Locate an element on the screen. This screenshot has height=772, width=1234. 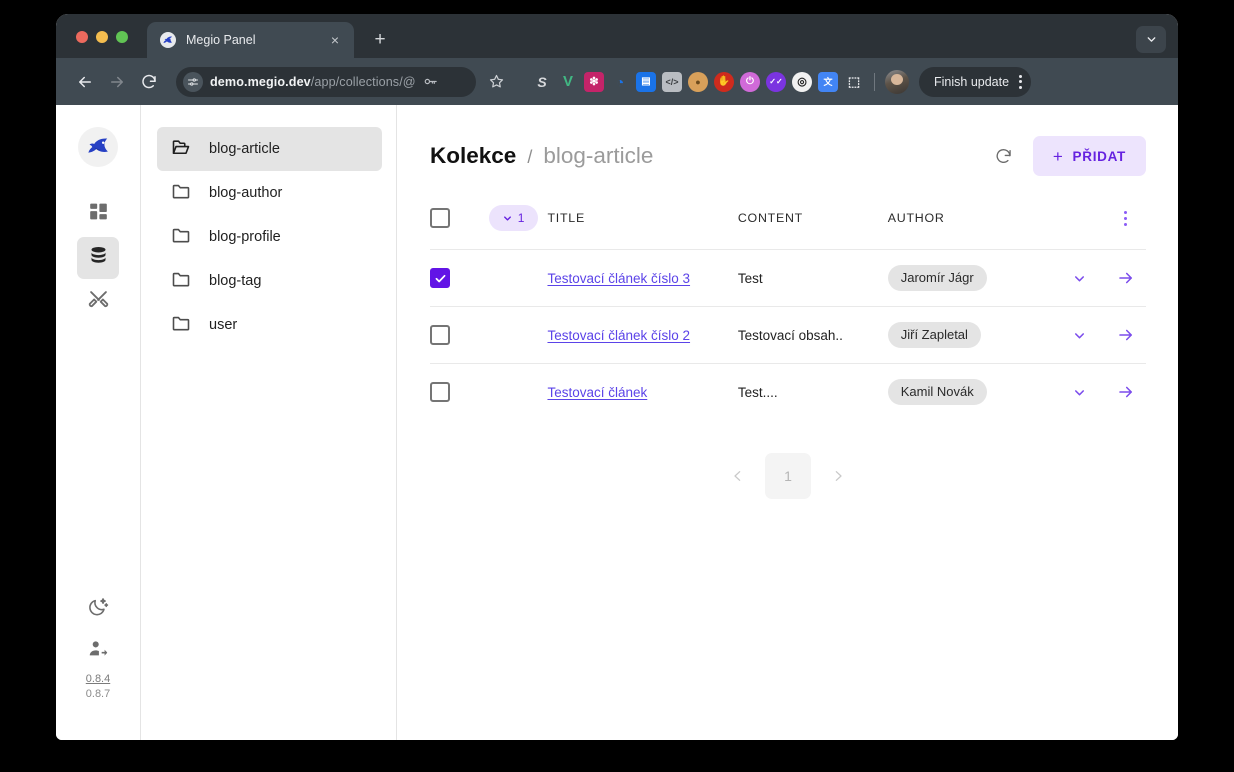
sidebar-item-dashboard is located at coordinates (98, 214).